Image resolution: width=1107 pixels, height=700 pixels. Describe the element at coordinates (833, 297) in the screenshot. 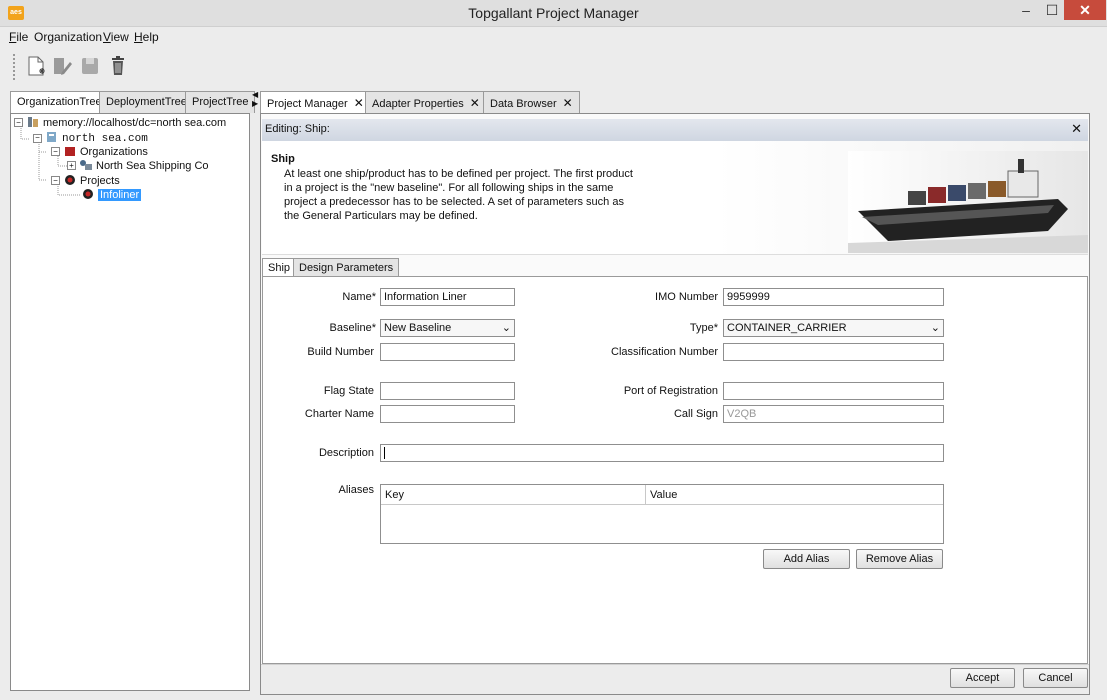

I see `imo-number-field: 9959999` at that location.